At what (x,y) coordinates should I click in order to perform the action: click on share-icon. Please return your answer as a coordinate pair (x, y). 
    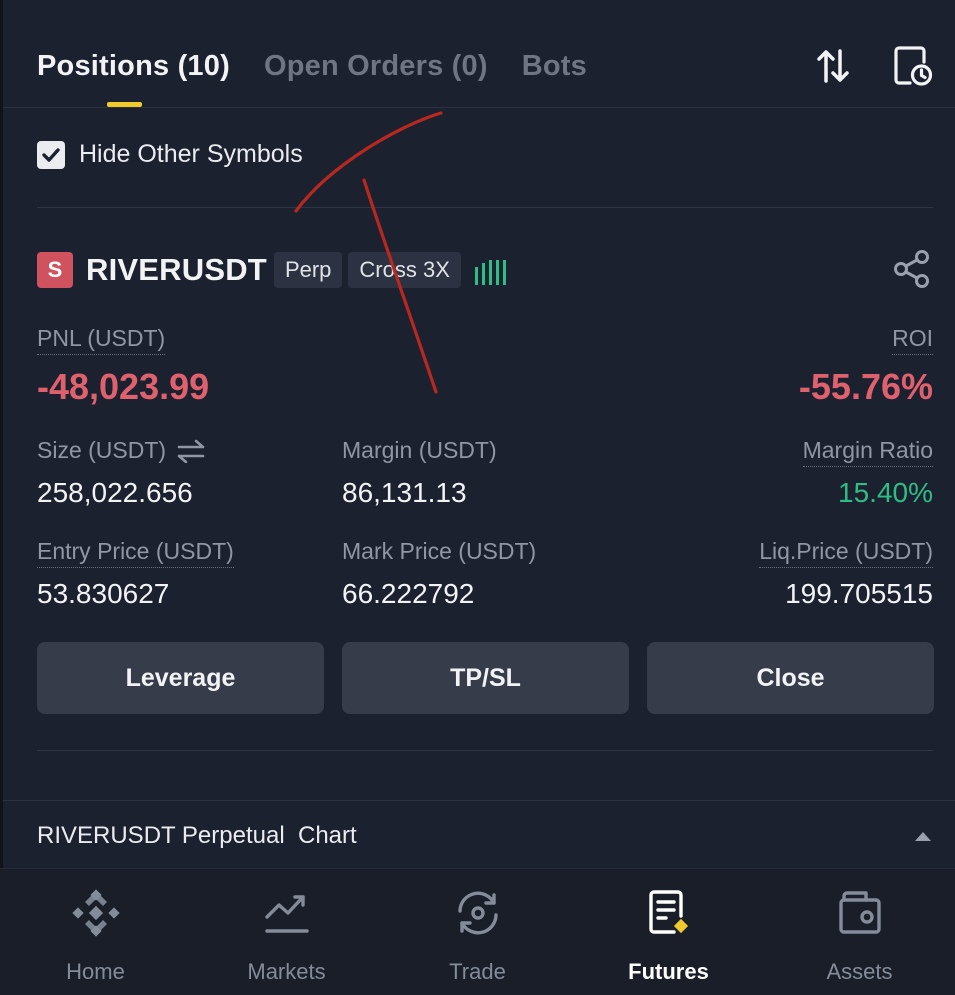
    Looking at the image, I should click on (912, 269).